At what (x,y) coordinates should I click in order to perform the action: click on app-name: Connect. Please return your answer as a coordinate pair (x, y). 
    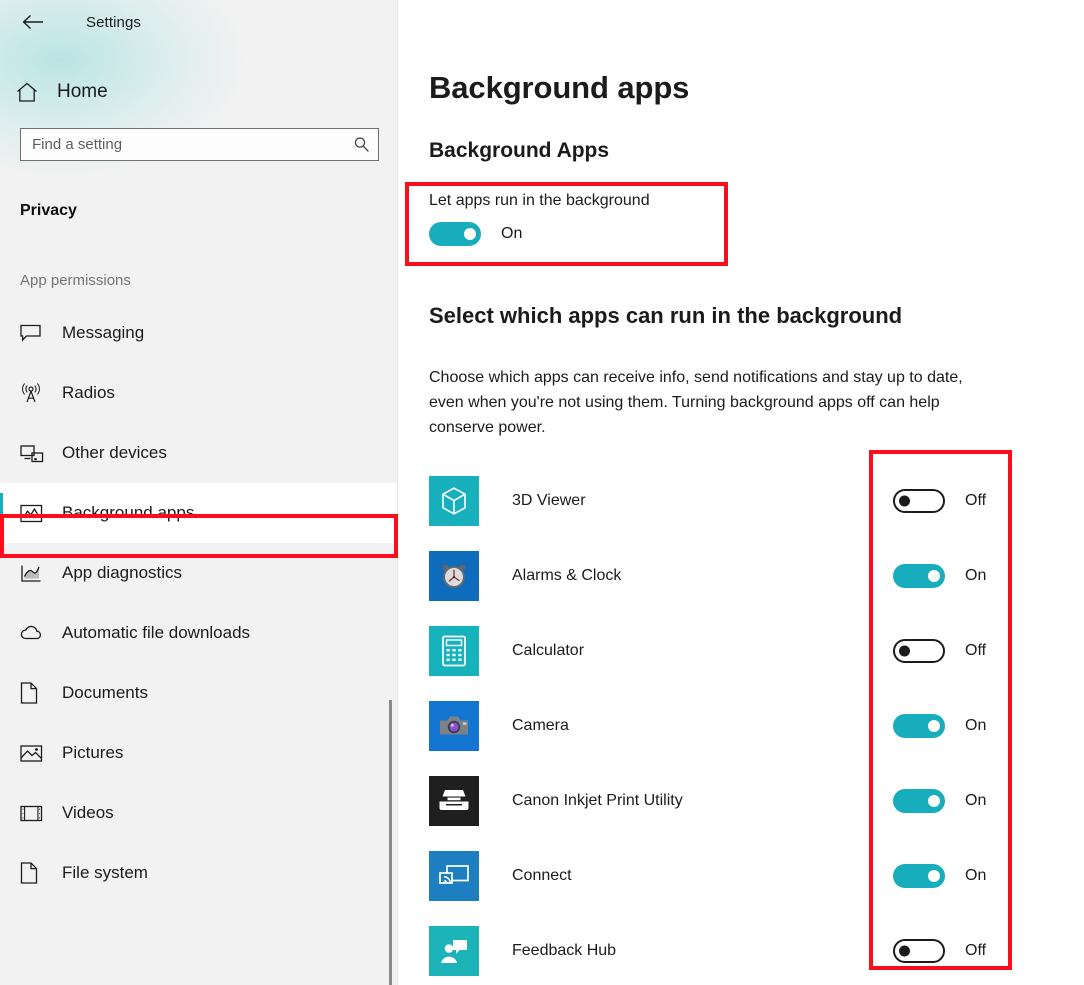
    Looking at the image, I should click on (542, 875).